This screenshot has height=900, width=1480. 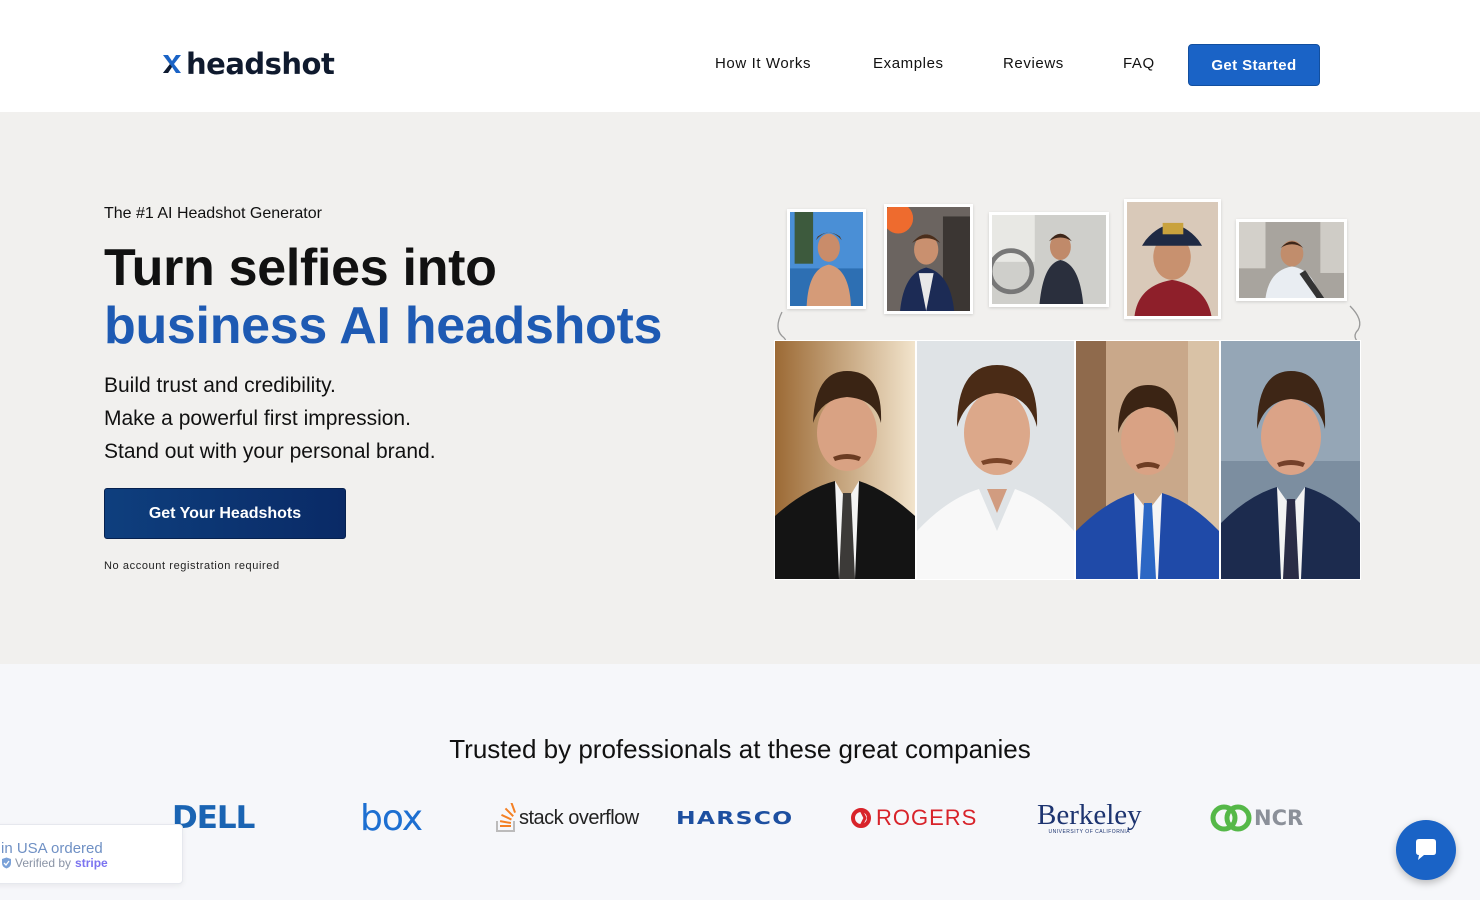 I want to click on registration-note: No account registration required, so click(x=192, y=566).